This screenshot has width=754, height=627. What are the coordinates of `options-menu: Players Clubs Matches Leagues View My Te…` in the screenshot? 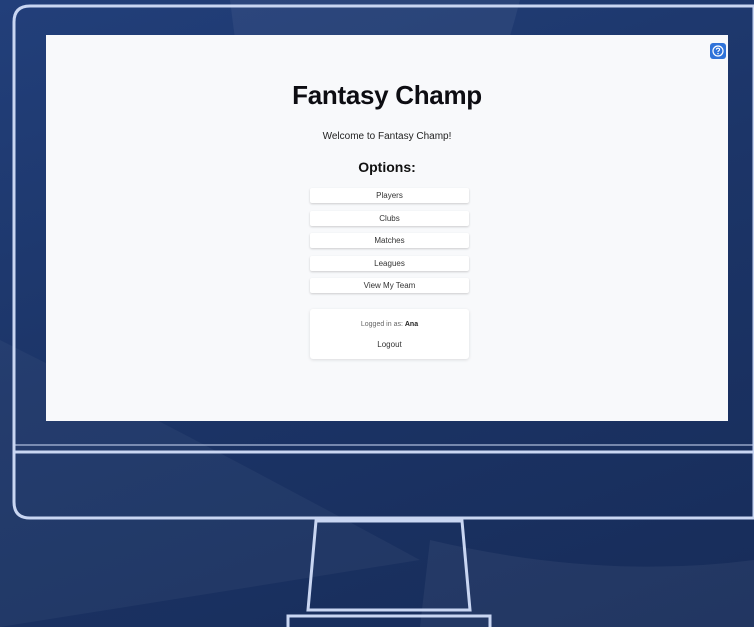 It's located at (389, 244).